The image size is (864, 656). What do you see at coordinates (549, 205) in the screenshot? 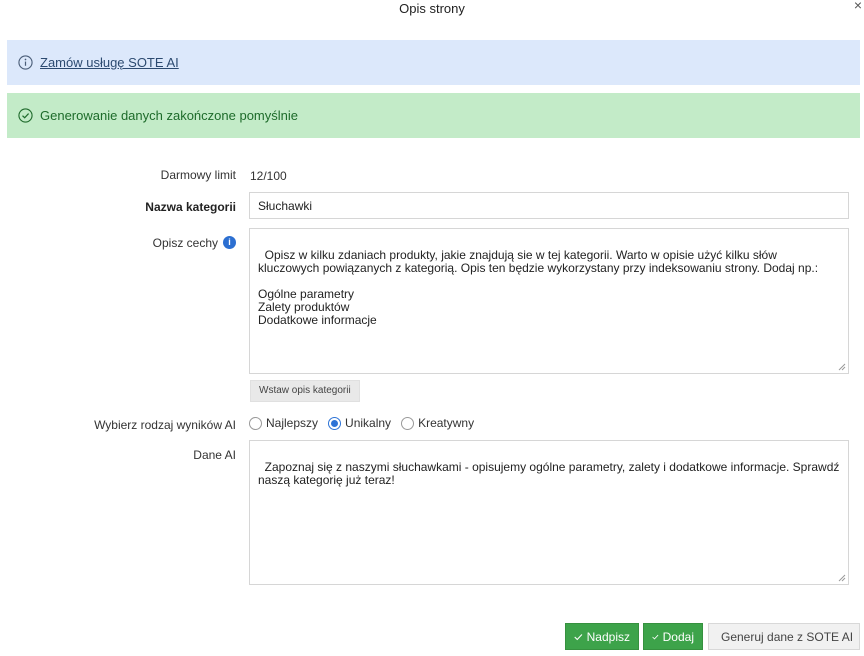
I see `category-name-input` at bounding box center [549, 205].